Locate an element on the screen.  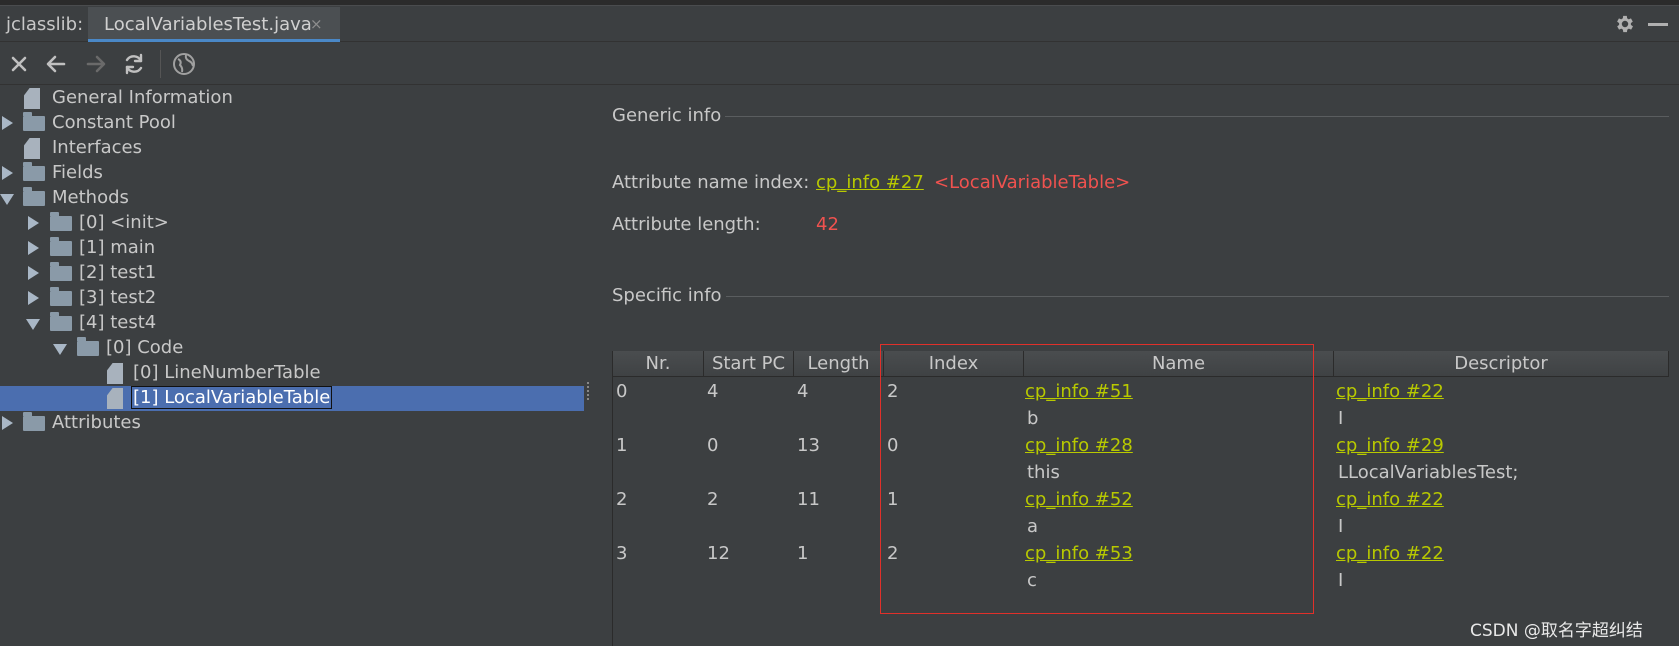
splitter-handle is located at coordinates (589, 392).